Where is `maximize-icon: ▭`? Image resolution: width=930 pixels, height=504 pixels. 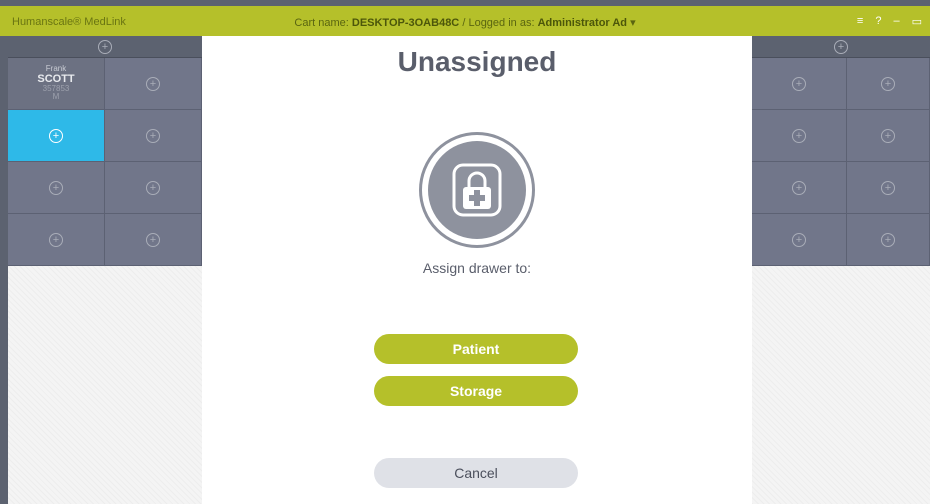
maximize-icon: ▭ is located at coordinates (917, 21).